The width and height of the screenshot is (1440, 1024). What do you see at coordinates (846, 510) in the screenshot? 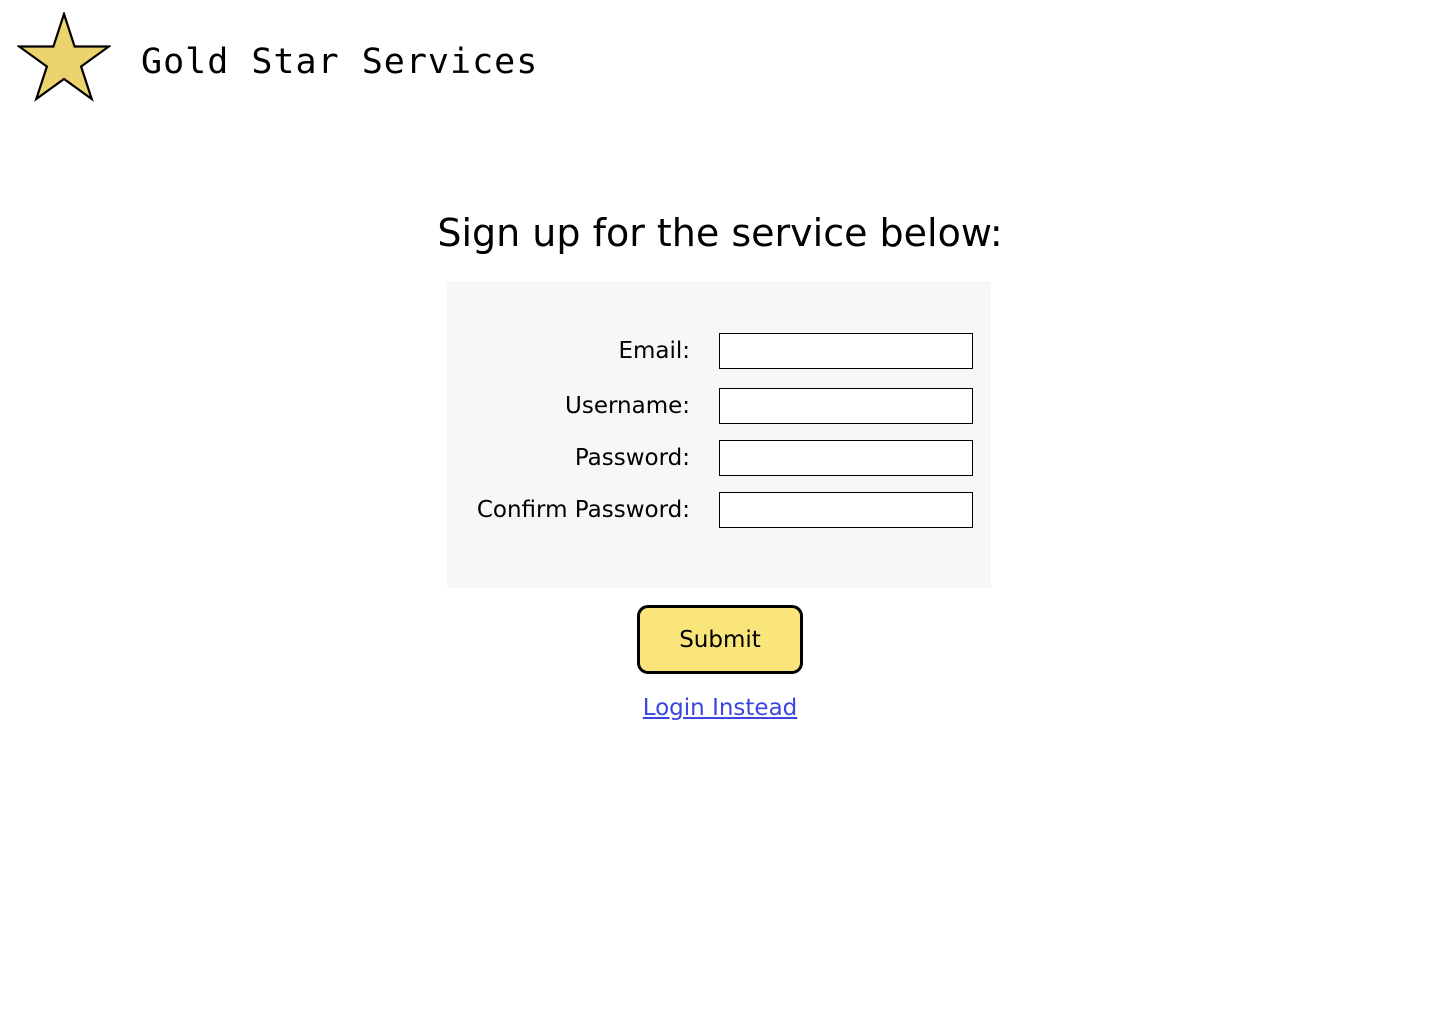
I see `confirm-password-field` at bounding box center [846, 510].